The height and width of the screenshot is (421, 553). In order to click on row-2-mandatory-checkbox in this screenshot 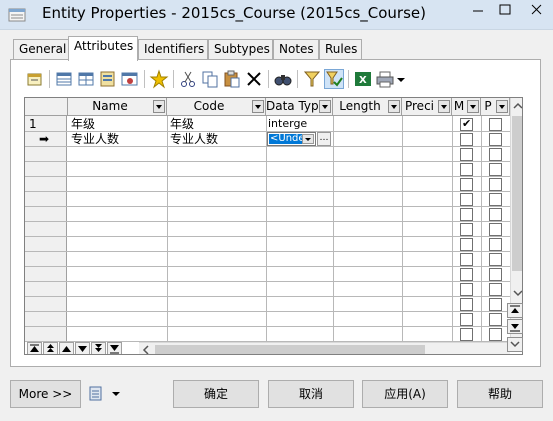, I will do `click(466, 139)`.